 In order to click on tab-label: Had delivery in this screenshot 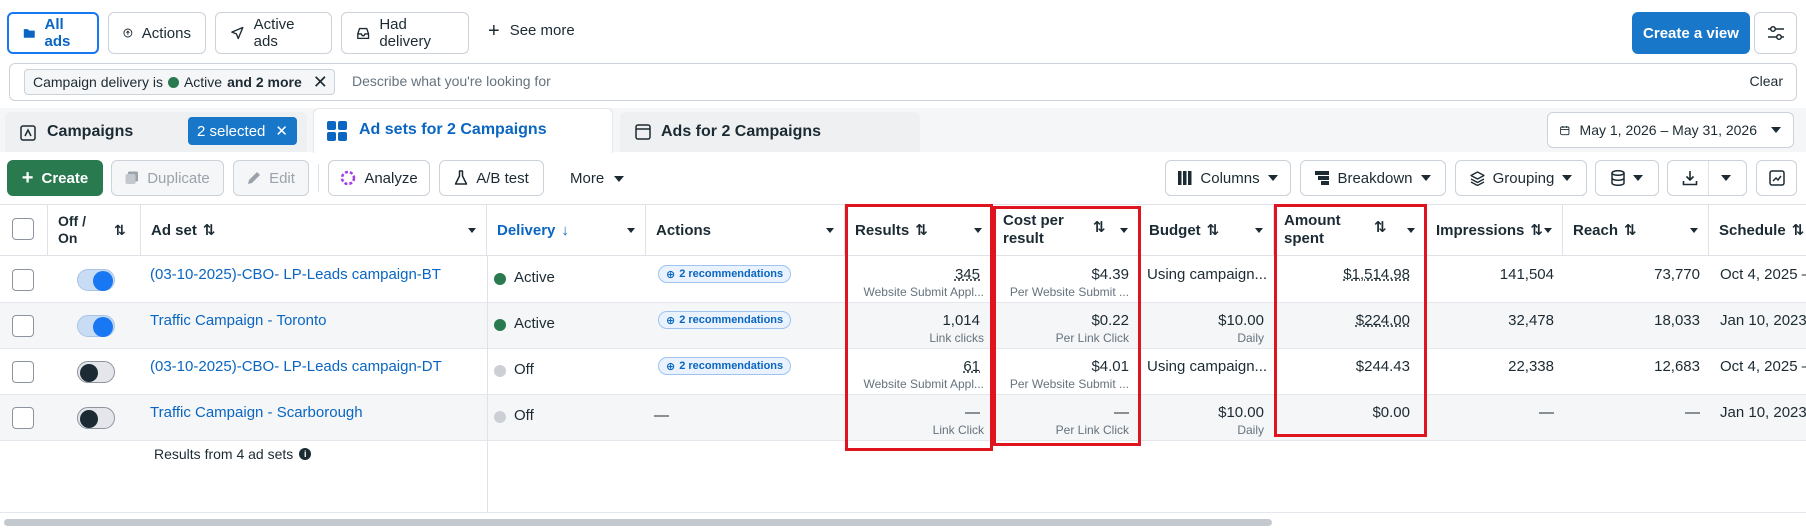, I will do `click(405, 33)`.